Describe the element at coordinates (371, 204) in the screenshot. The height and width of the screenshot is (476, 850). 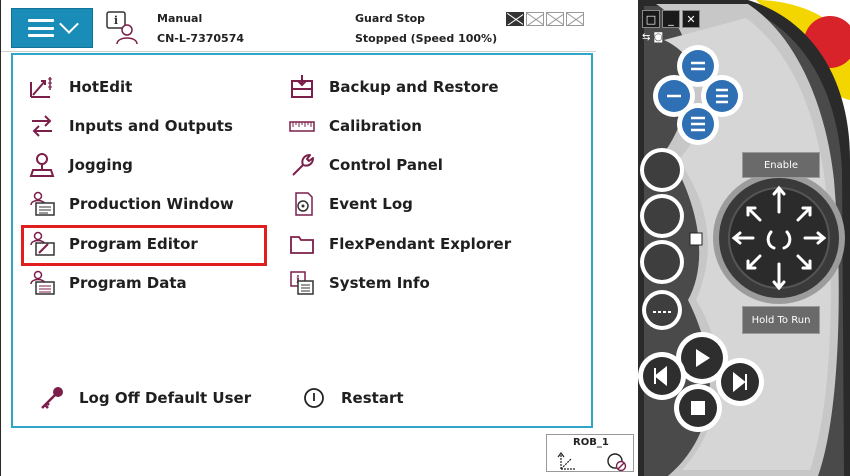
I see `menu-item-label: Event Log` at that location.